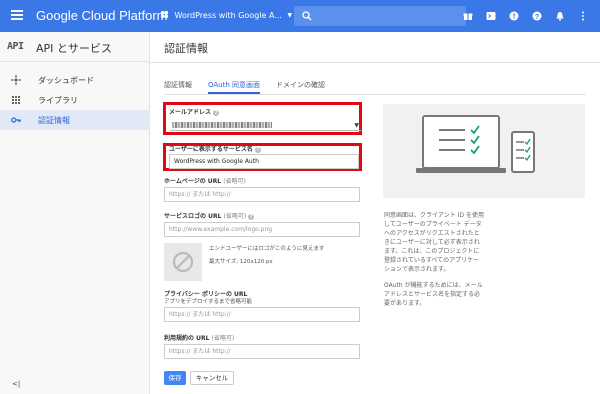 The image size is (600, 394). Describe the element at coordinates (490, 16) in the screenshot. I see `terminal-icon` at that location.